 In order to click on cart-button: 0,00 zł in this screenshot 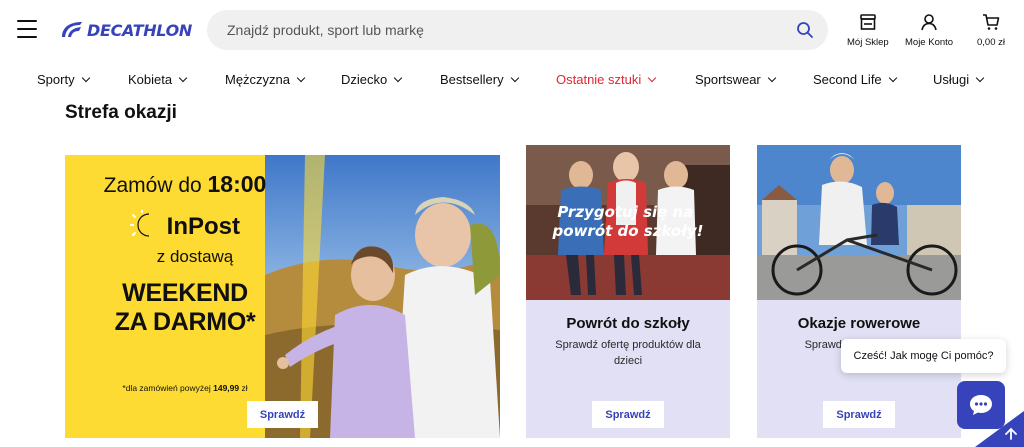, I will do `click(991, 30)`.